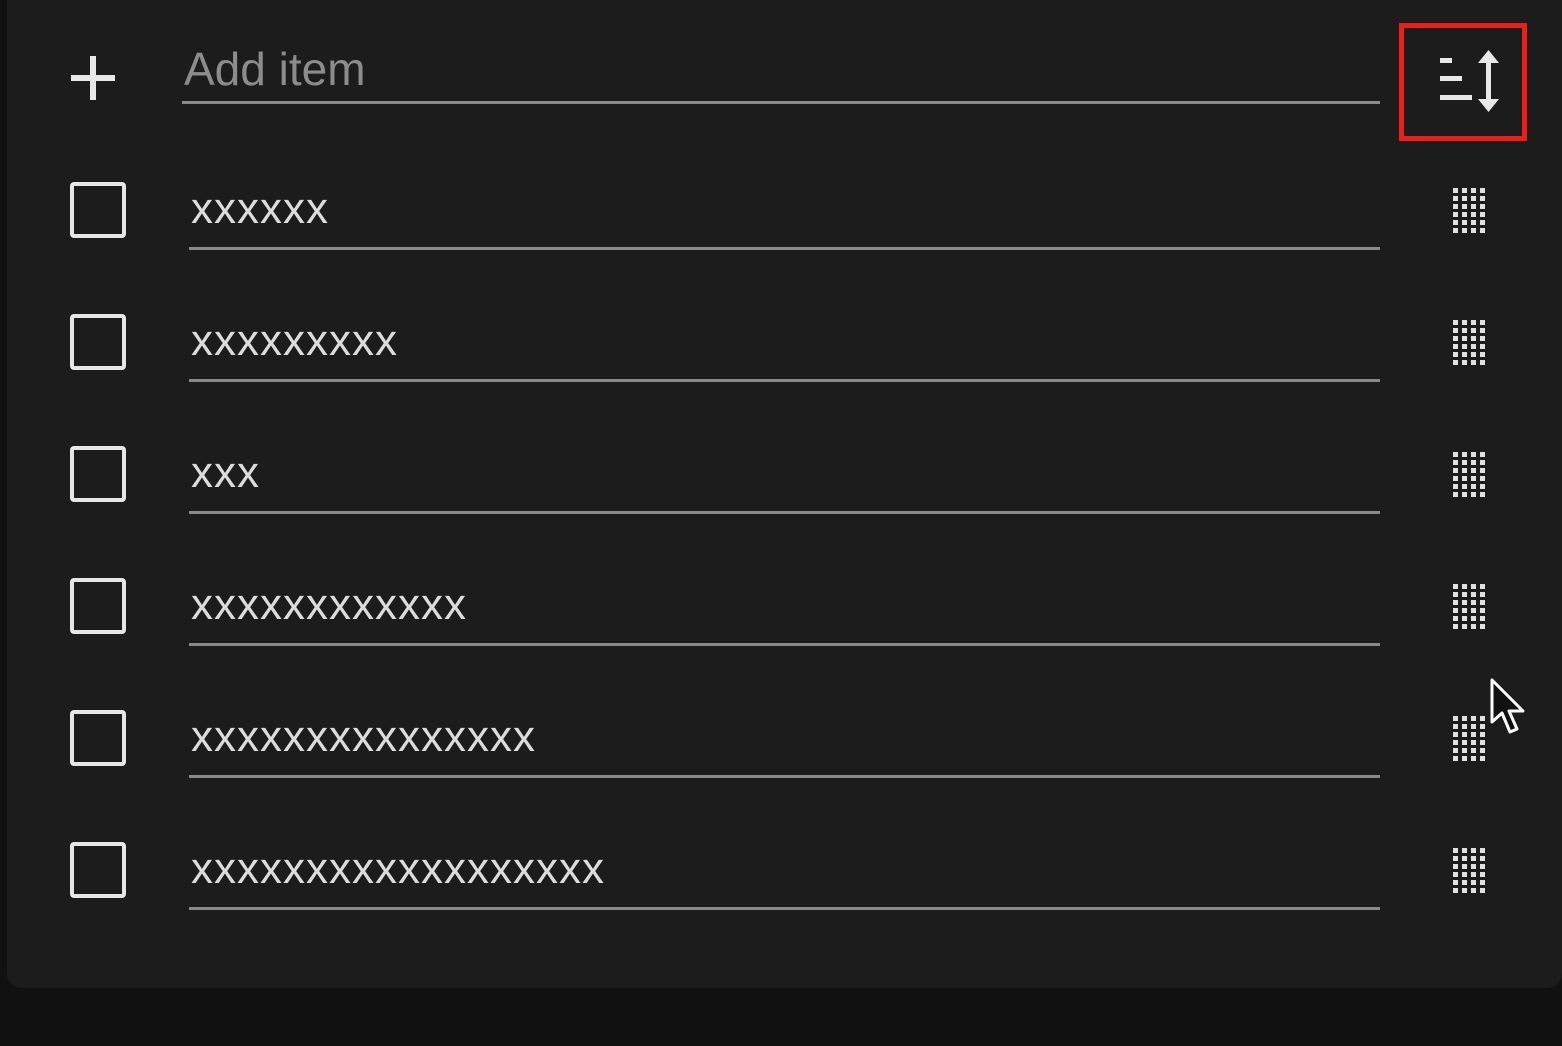 This screenshot has height=1046, width=1562. I want to click on add-item-input, so click(781, 73).